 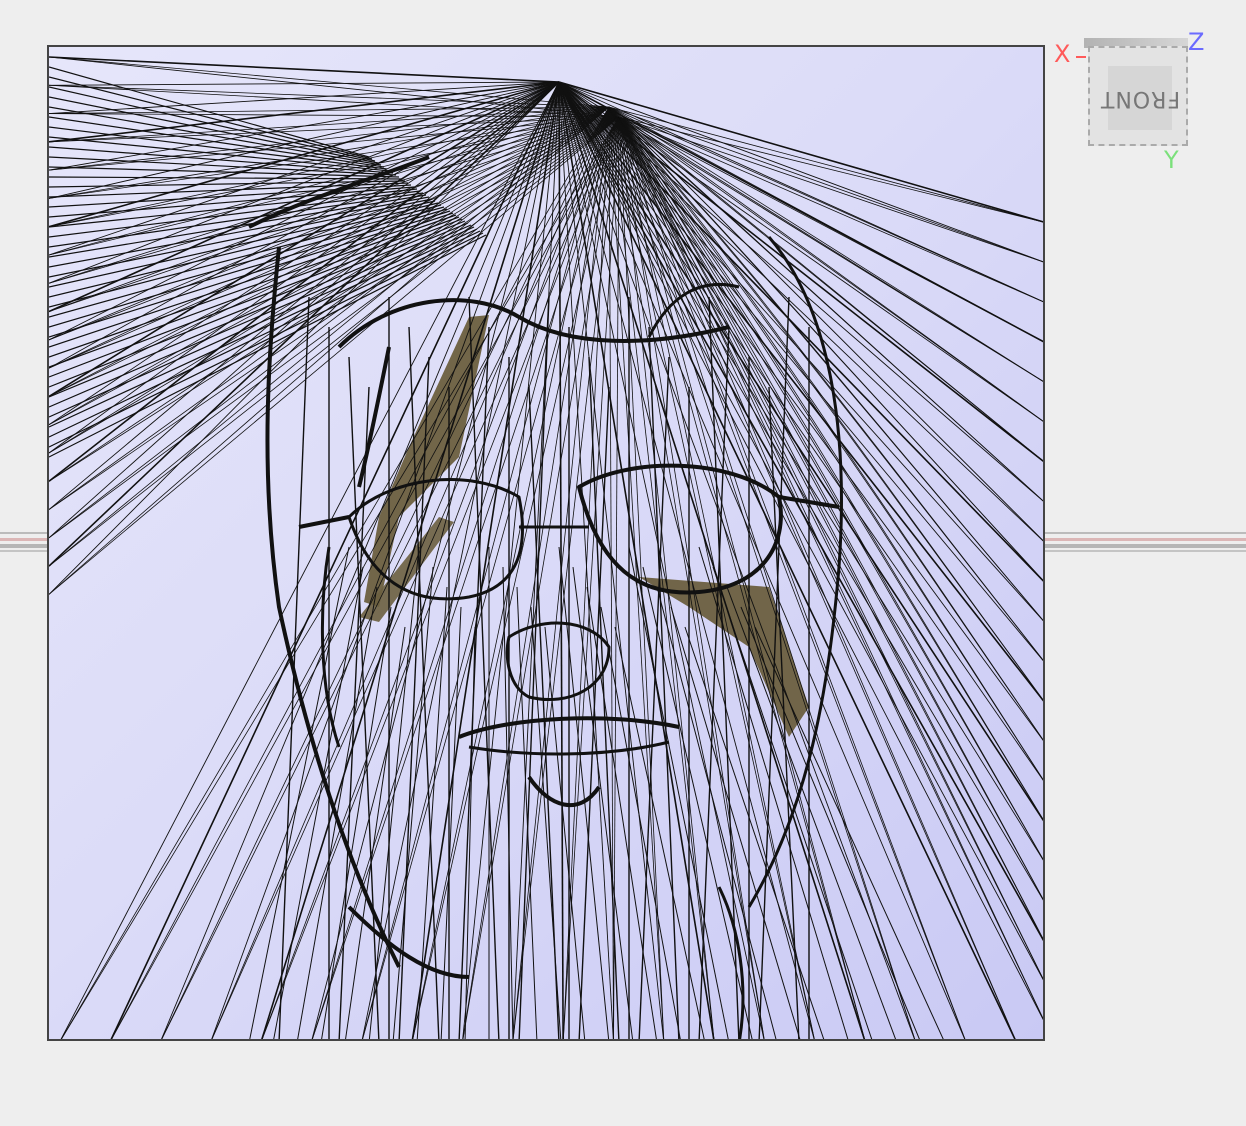 I want to click on axis-y-label: Y, so click(x=1171, y=160).